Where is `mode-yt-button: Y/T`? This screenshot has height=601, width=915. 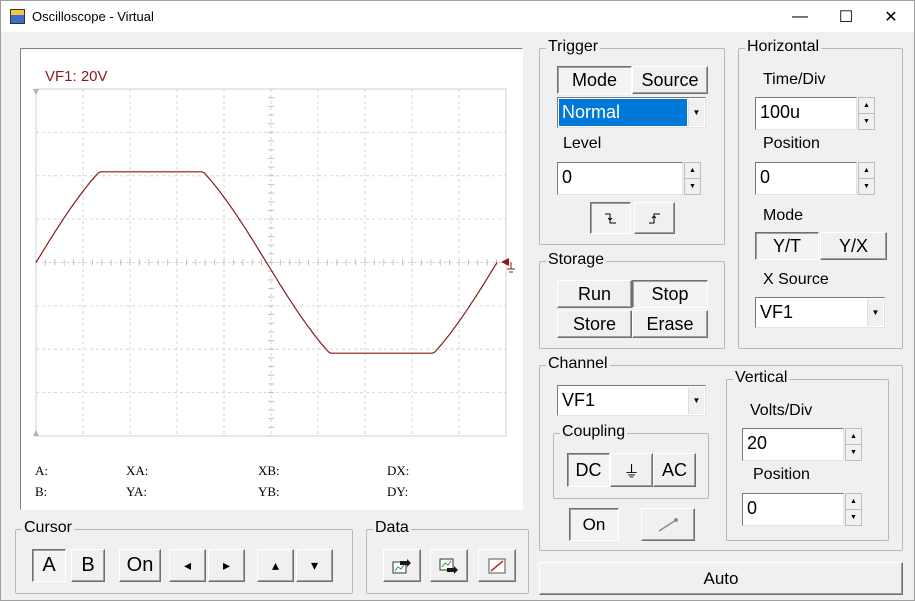 mode-yt-button: Y/T is located at coordinates (787, 246).